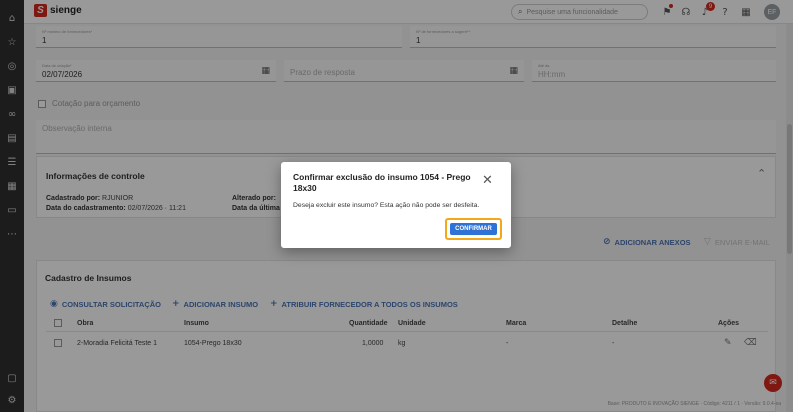 Image resolution: width=793 pixels, height=412 pixels. I want to click on confirm-button: CONFIRMAR, so click(473, 229).